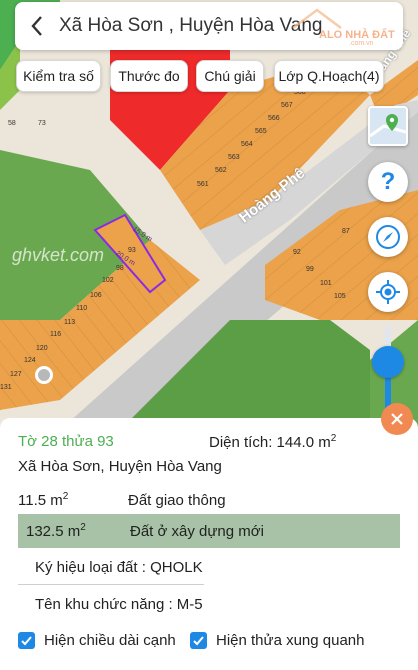 This screenshot has width=418, height=670. What do you see at coordinates (56, 531) in the screenshot?
I see `land-use-area: 132.5 m2` at bounding box center [56, 531].